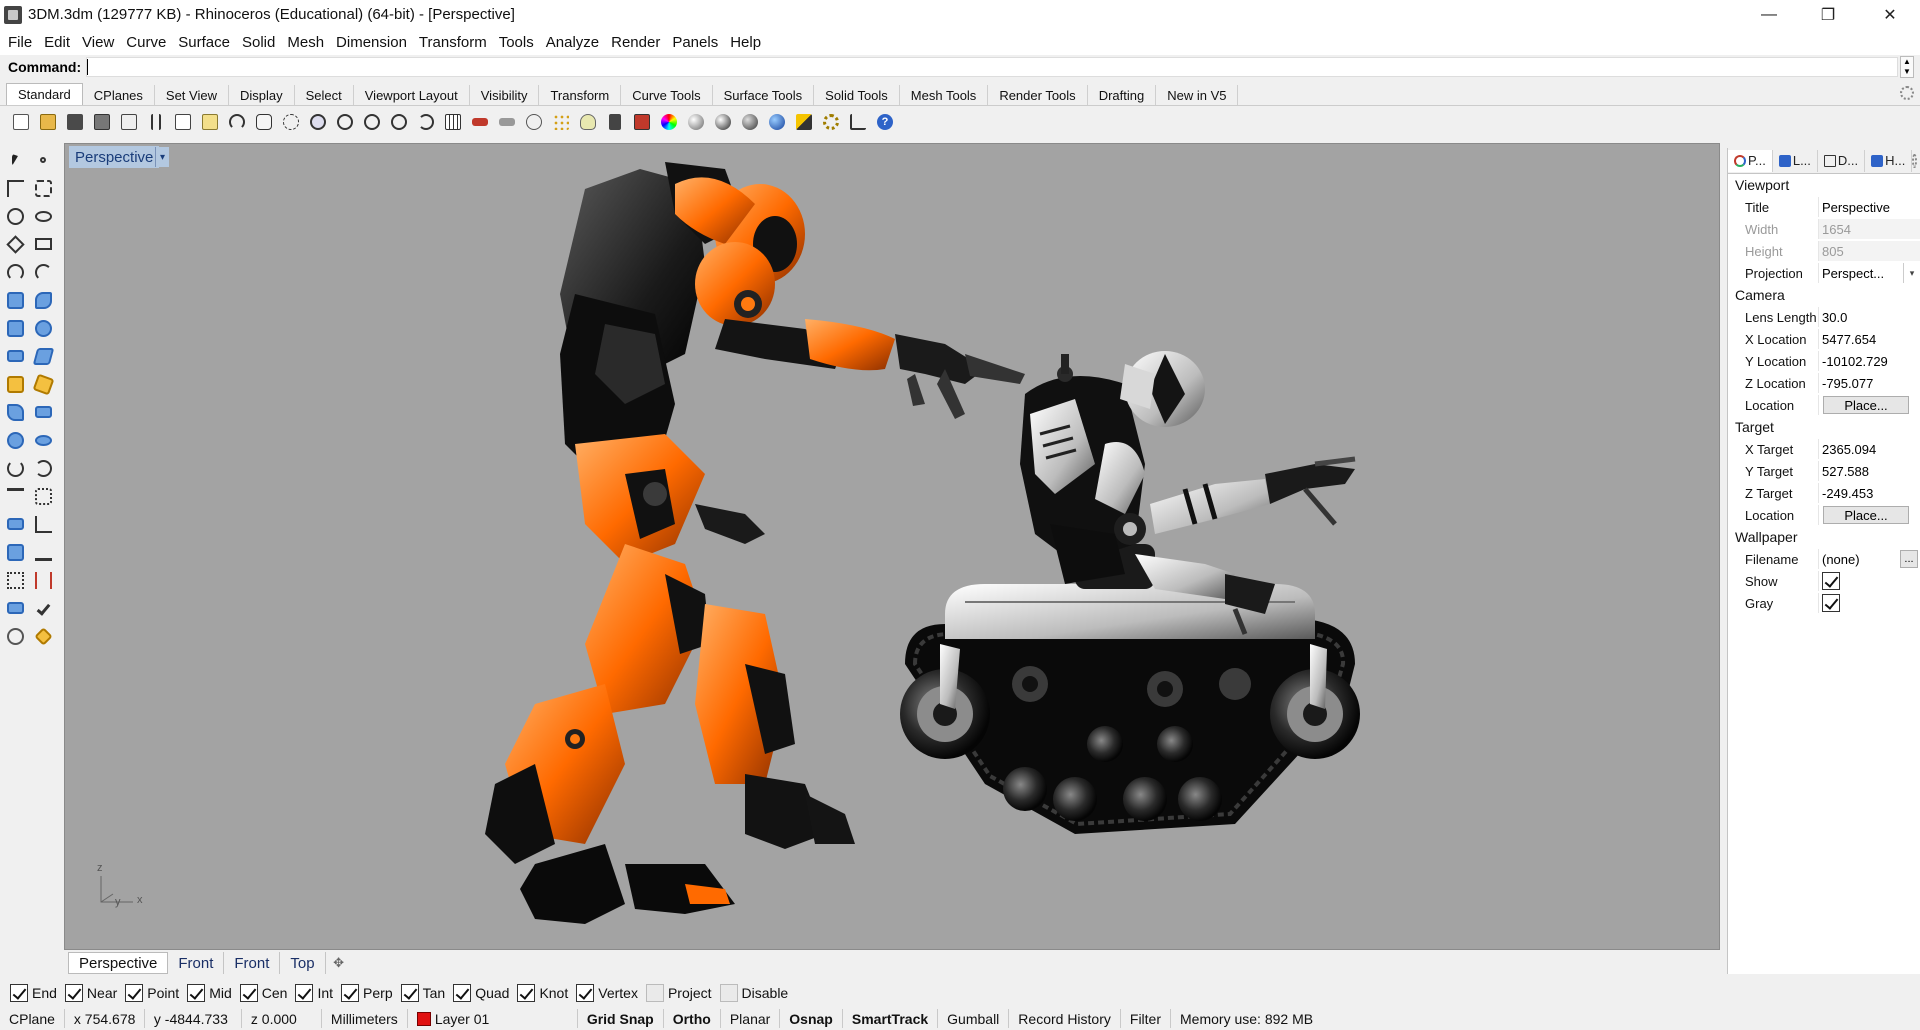 Image resolution: width=1920 pixels, height=1030 pixels. Describe the element at coordinates (422, 993) in the screenshot. I see `osnap-tan: Tan` at that location.